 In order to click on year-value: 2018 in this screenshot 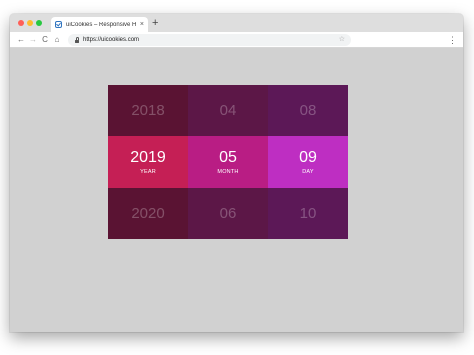, I will do `click(148, 110)`.